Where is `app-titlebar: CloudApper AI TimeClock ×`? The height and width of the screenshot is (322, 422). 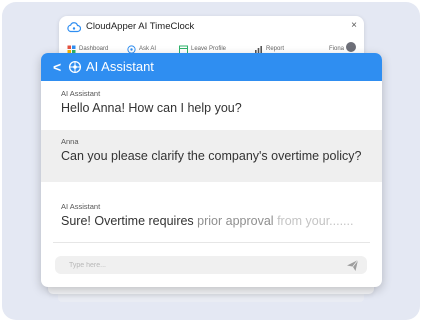 app-titlebar: CloudApper AI TimeClock × is located at coordinates (211, 27).